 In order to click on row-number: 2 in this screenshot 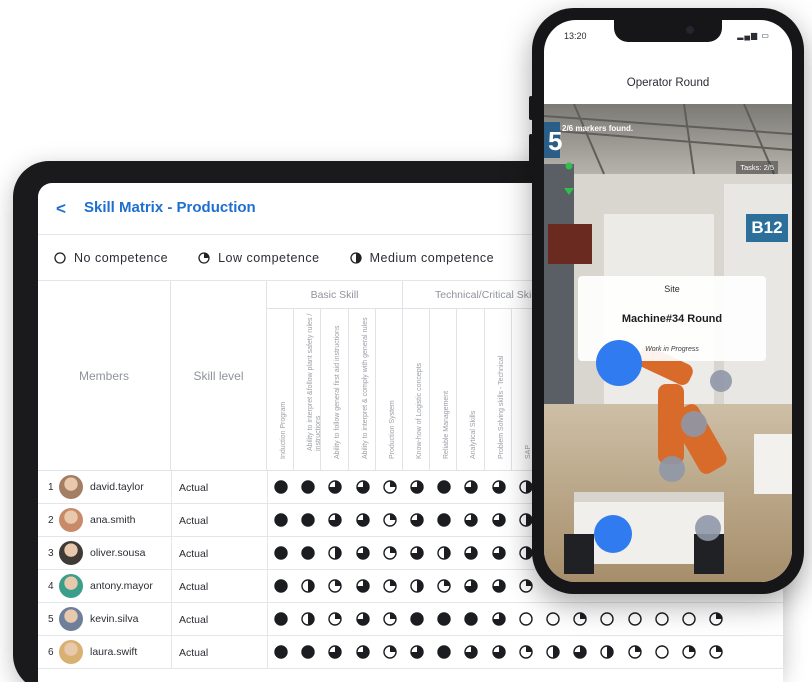, I will do `click(51, 520)`.